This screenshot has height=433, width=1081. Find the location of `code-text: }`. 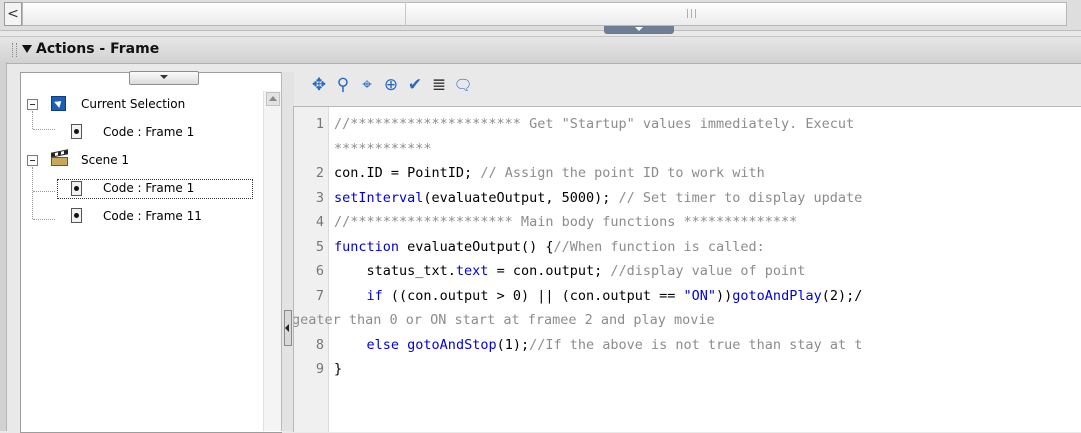

code-text: } is located at coordinates (338, 369).